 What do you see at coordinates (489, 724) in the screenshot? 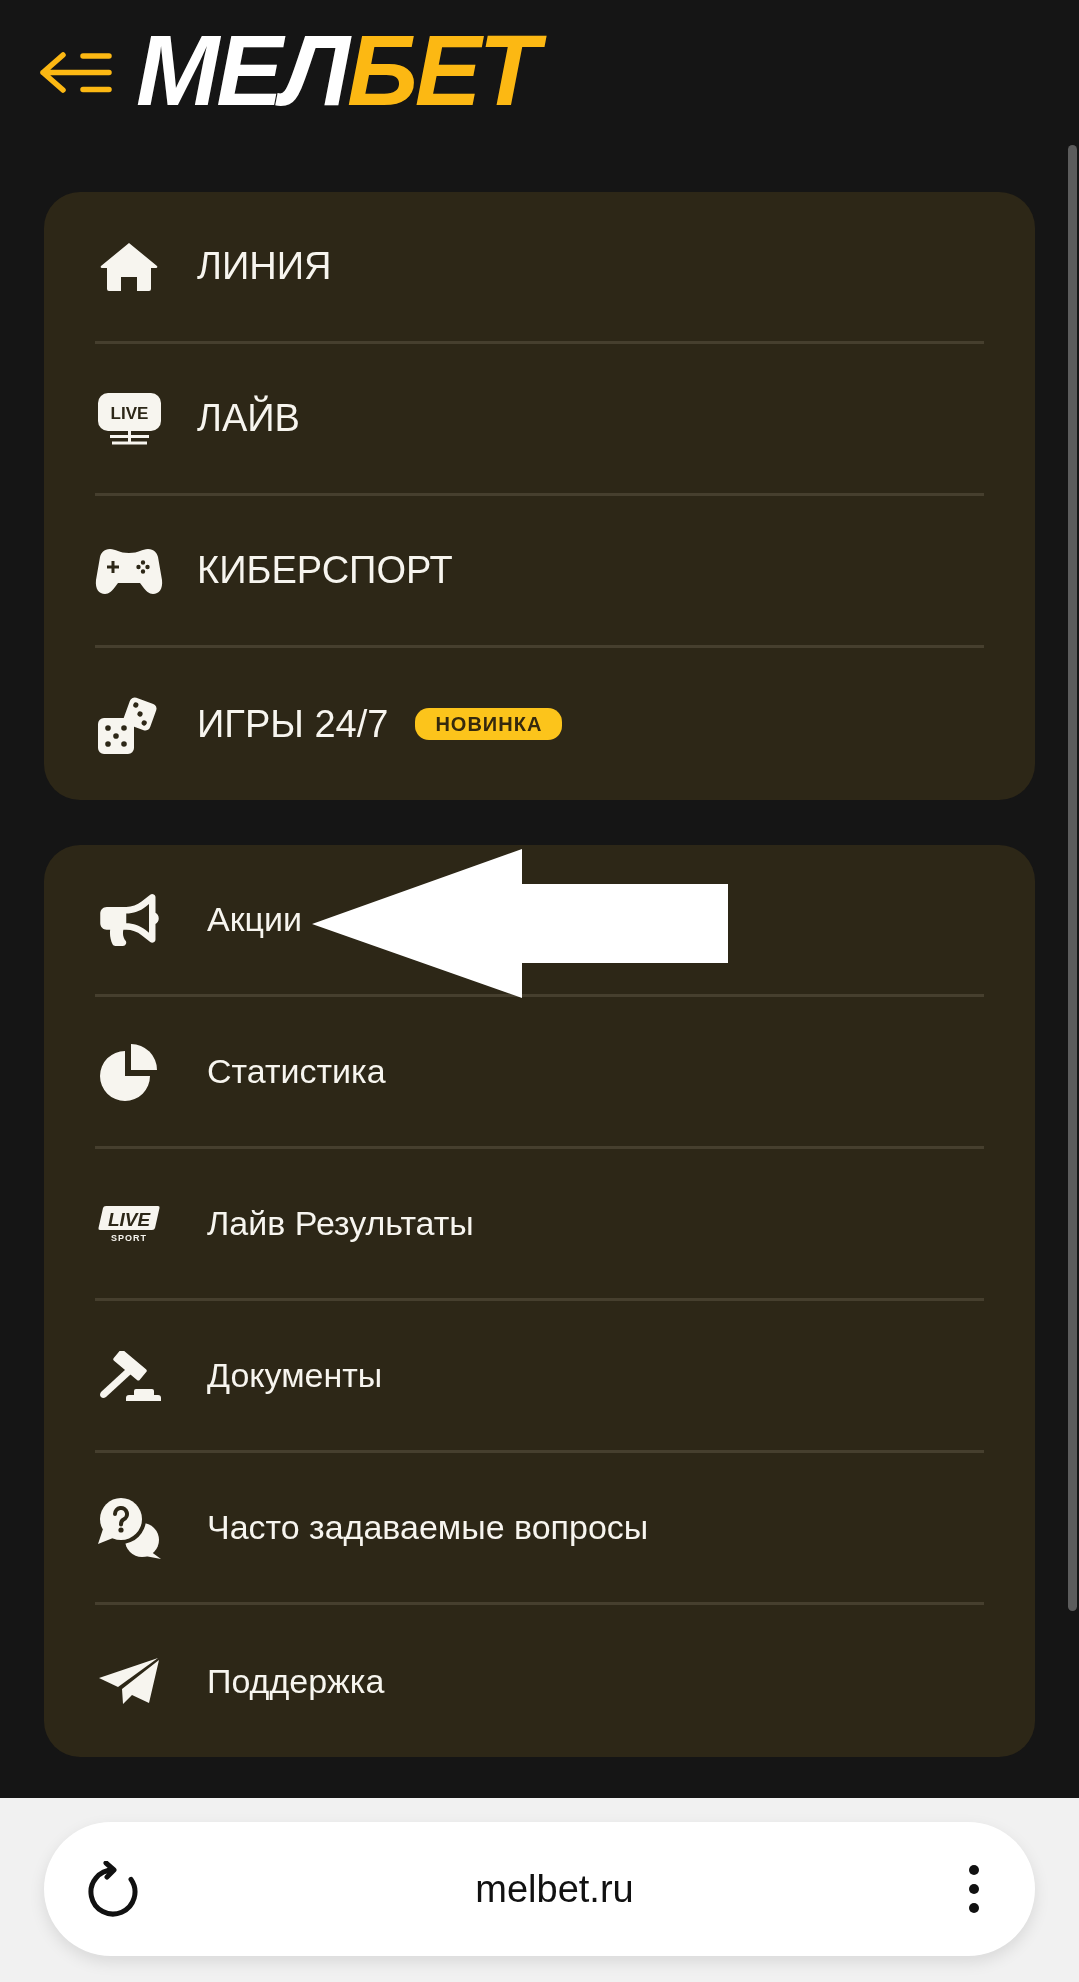
I see `new-badge: НОВИНКА` at bounding box center [489, 724].